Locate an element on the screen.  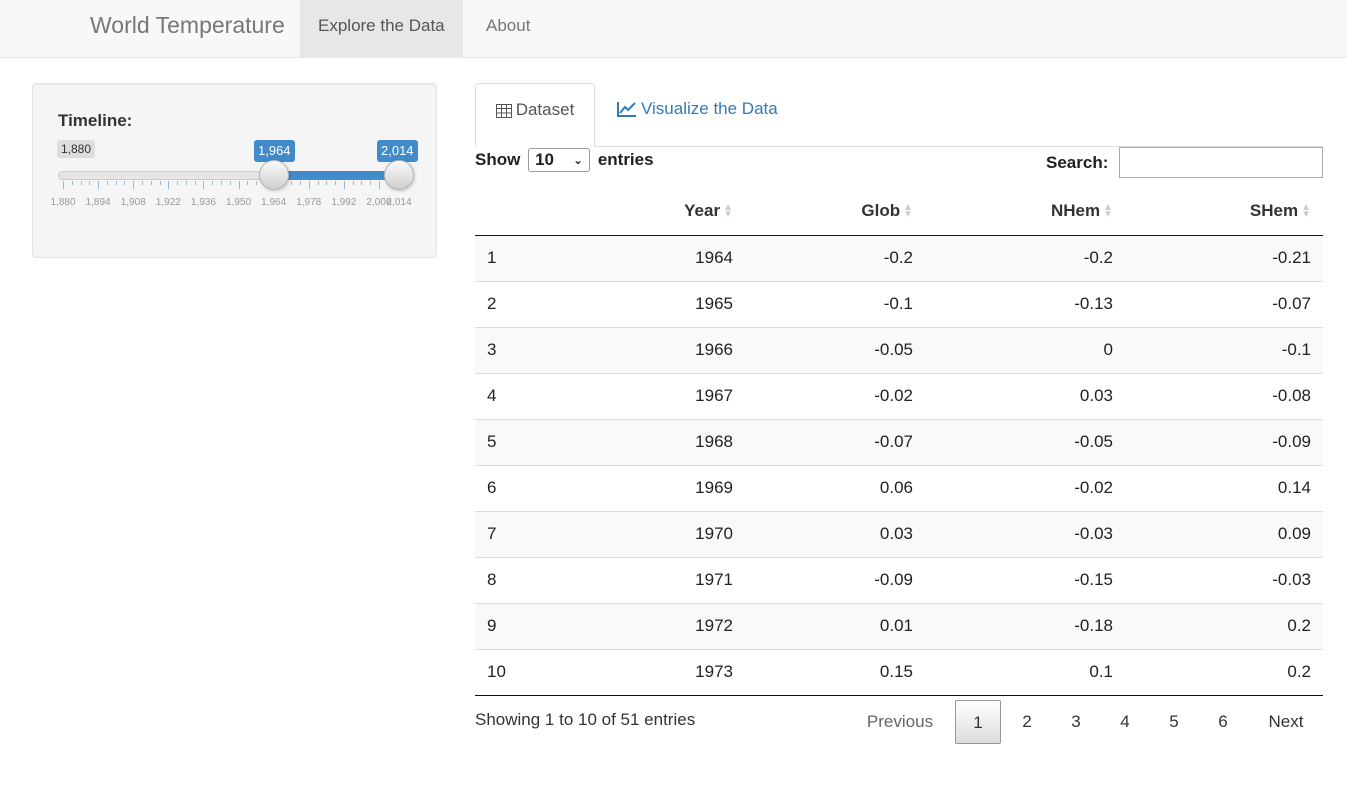
table-cell: 7 is located at coordinates (535, 533).